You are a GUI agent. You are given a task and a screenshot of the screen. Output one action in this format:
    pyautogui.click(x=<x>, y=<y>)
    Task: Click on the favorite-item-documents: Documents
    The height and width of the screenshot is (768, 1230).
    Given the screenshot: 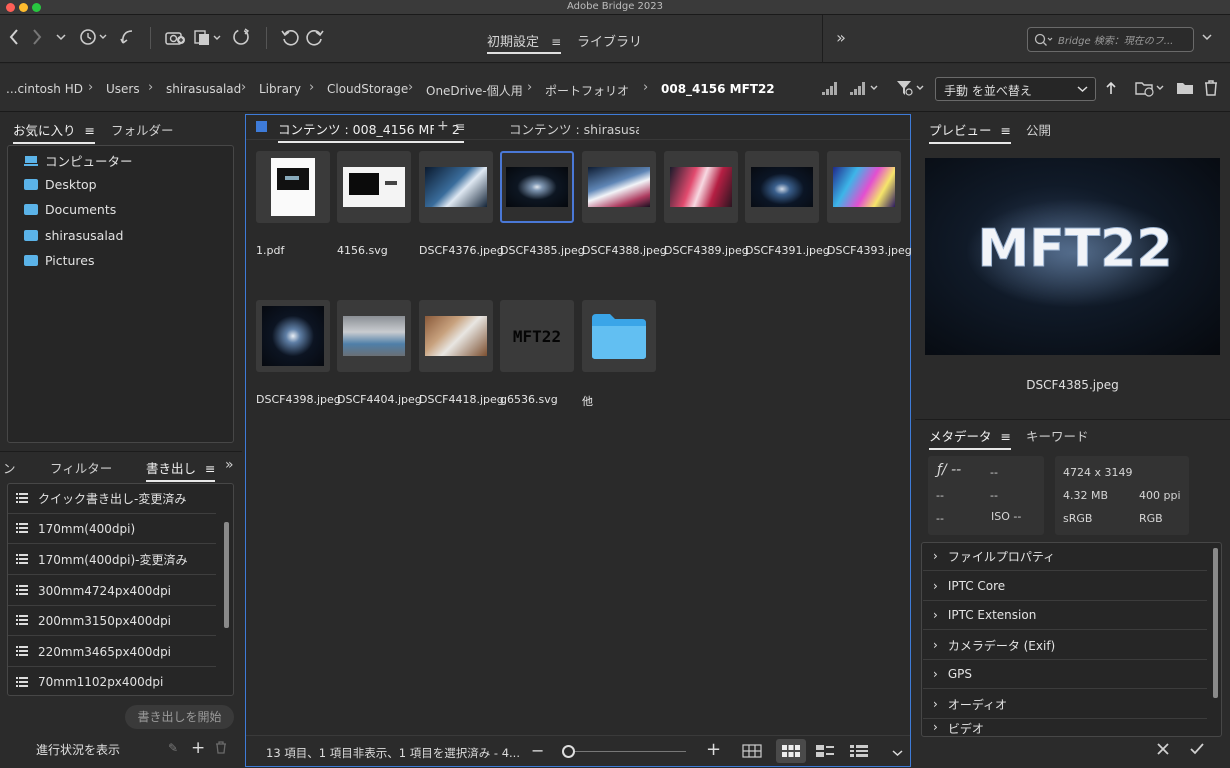 What is the action you would take?
    pyautogui.click(x=70, y=209)
    